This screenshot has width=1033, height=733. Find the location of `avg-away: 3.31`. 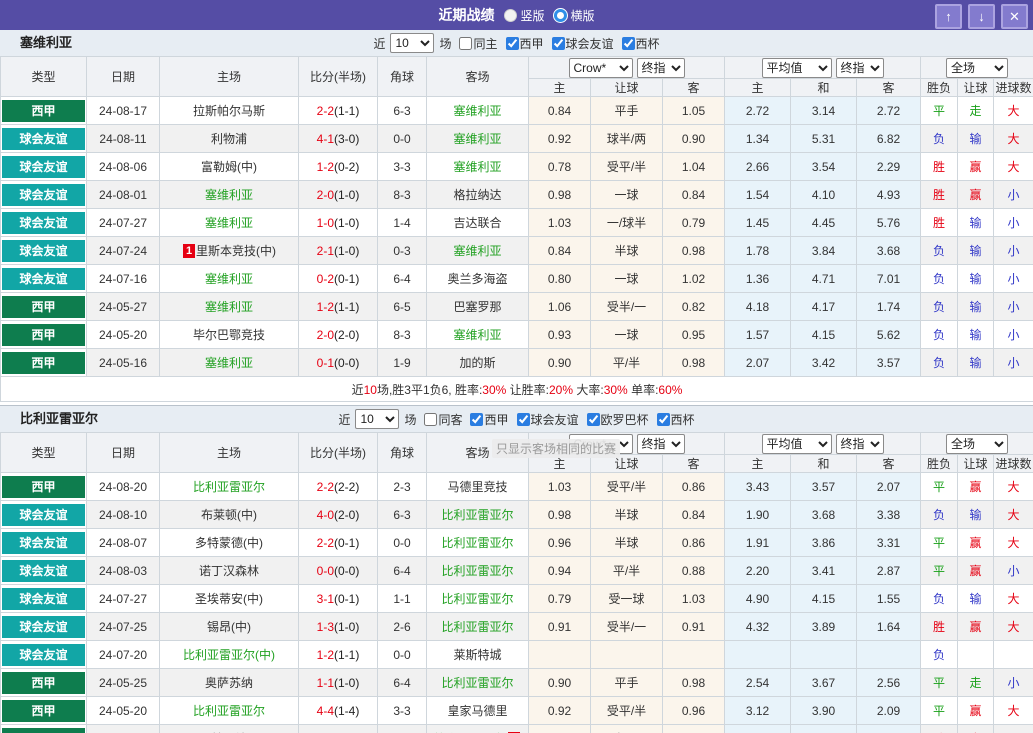

avg-away: 3.31 is located at coordinates (888, 542).